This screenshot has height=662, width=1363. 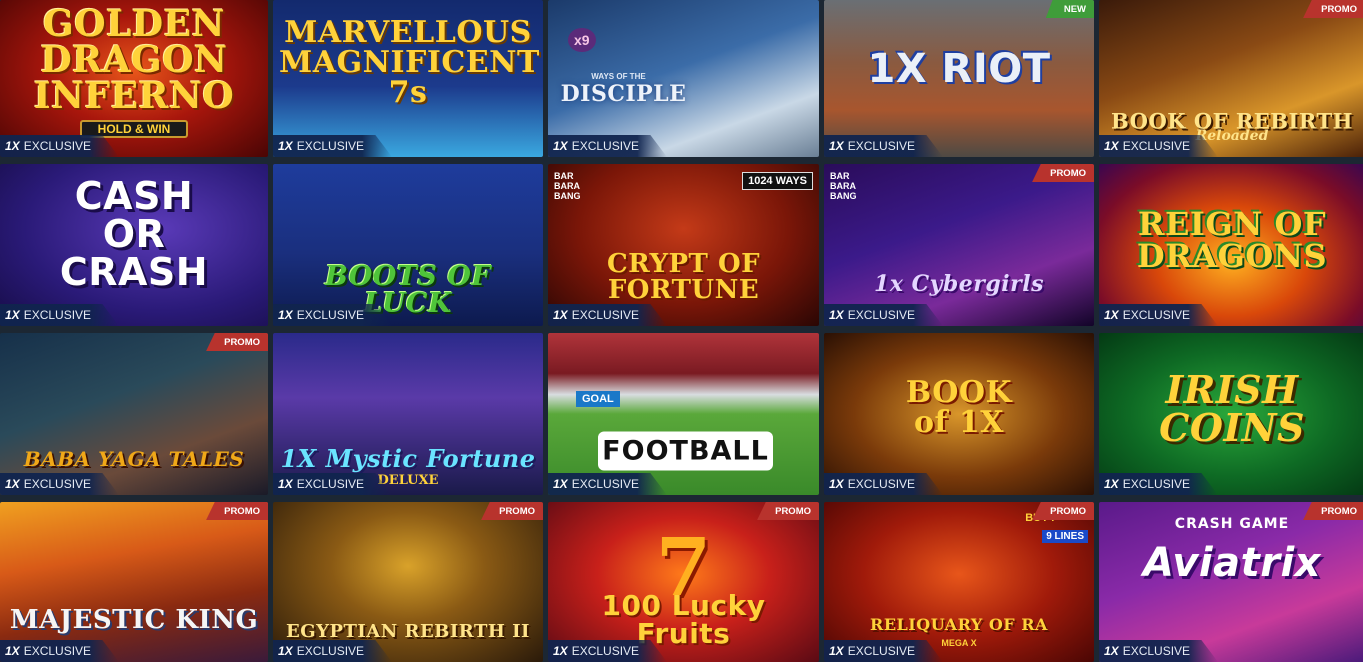 What do you see at coordinates (408, 245) in the screenshot?
I see `game-tile-boots-of-luck: BOOTS OF LUCK 1X EXCLUSIVE` at bounding box center [408, 245].